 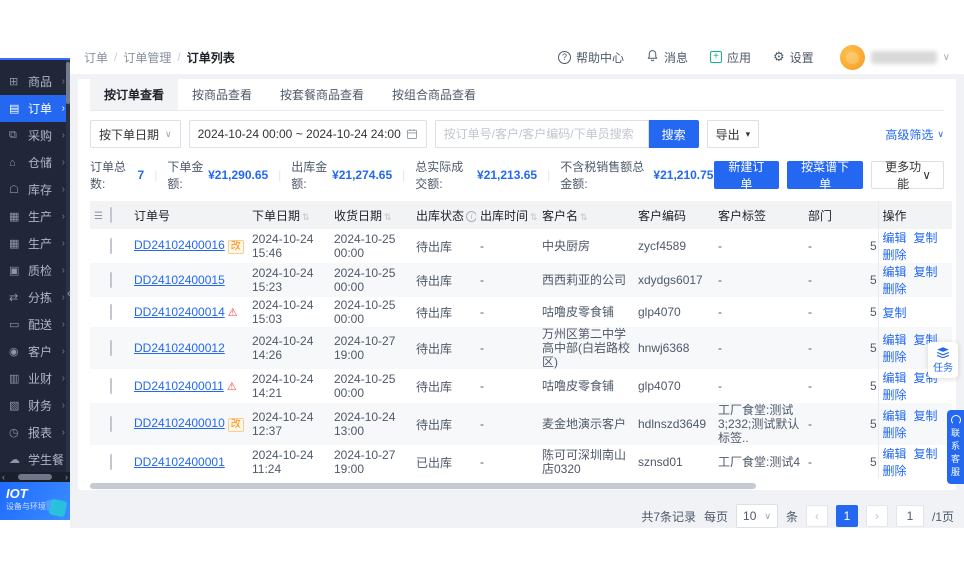 I want to click on order-link: DD24102400016, so click(x=179, y=245).